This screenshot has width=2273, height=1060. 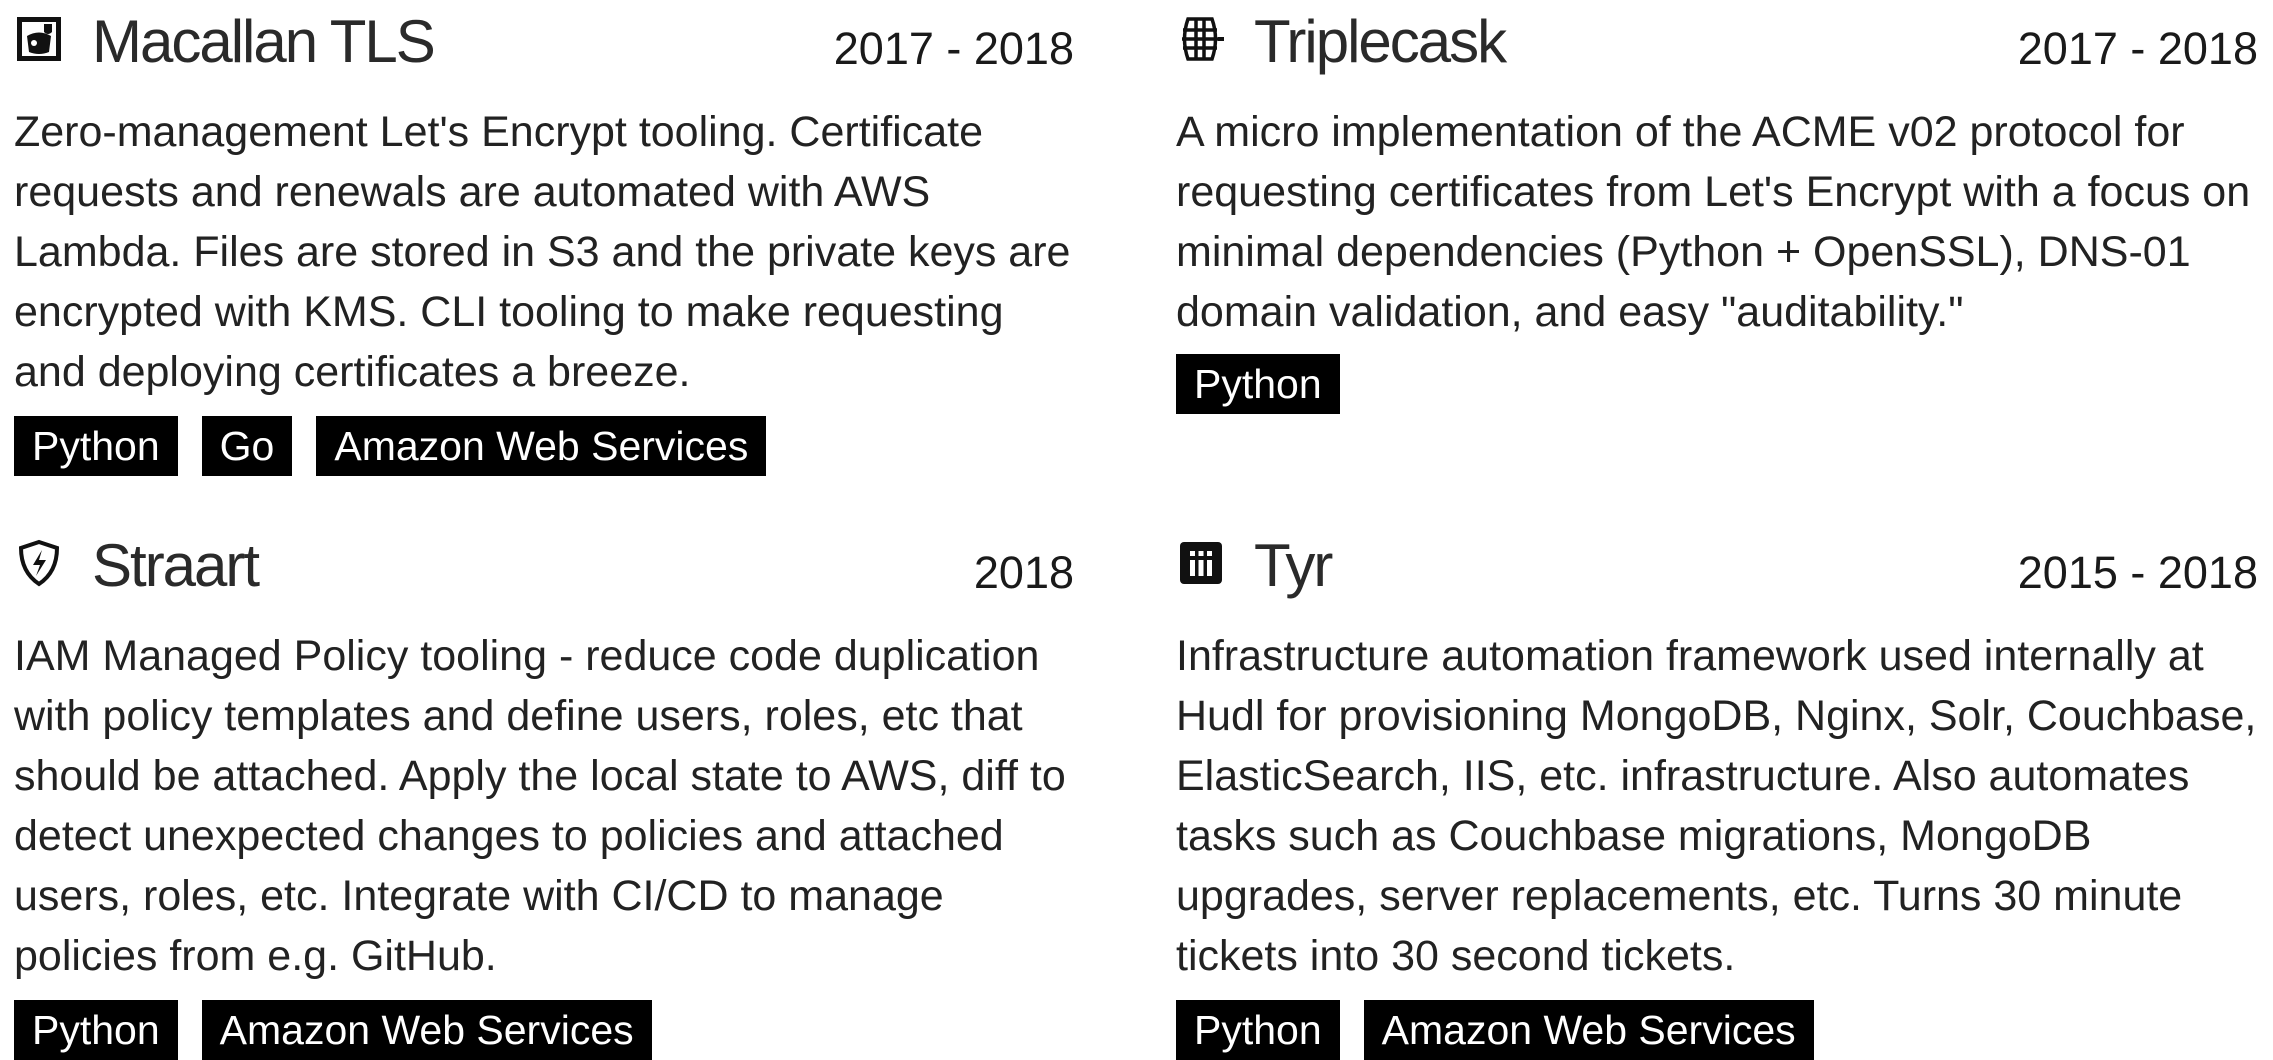 What do you see at coordinates (1717, 569) in the screenshot?
I see `project-header: Tyr 2015 - 2018` at bounding box center [1717, 569].